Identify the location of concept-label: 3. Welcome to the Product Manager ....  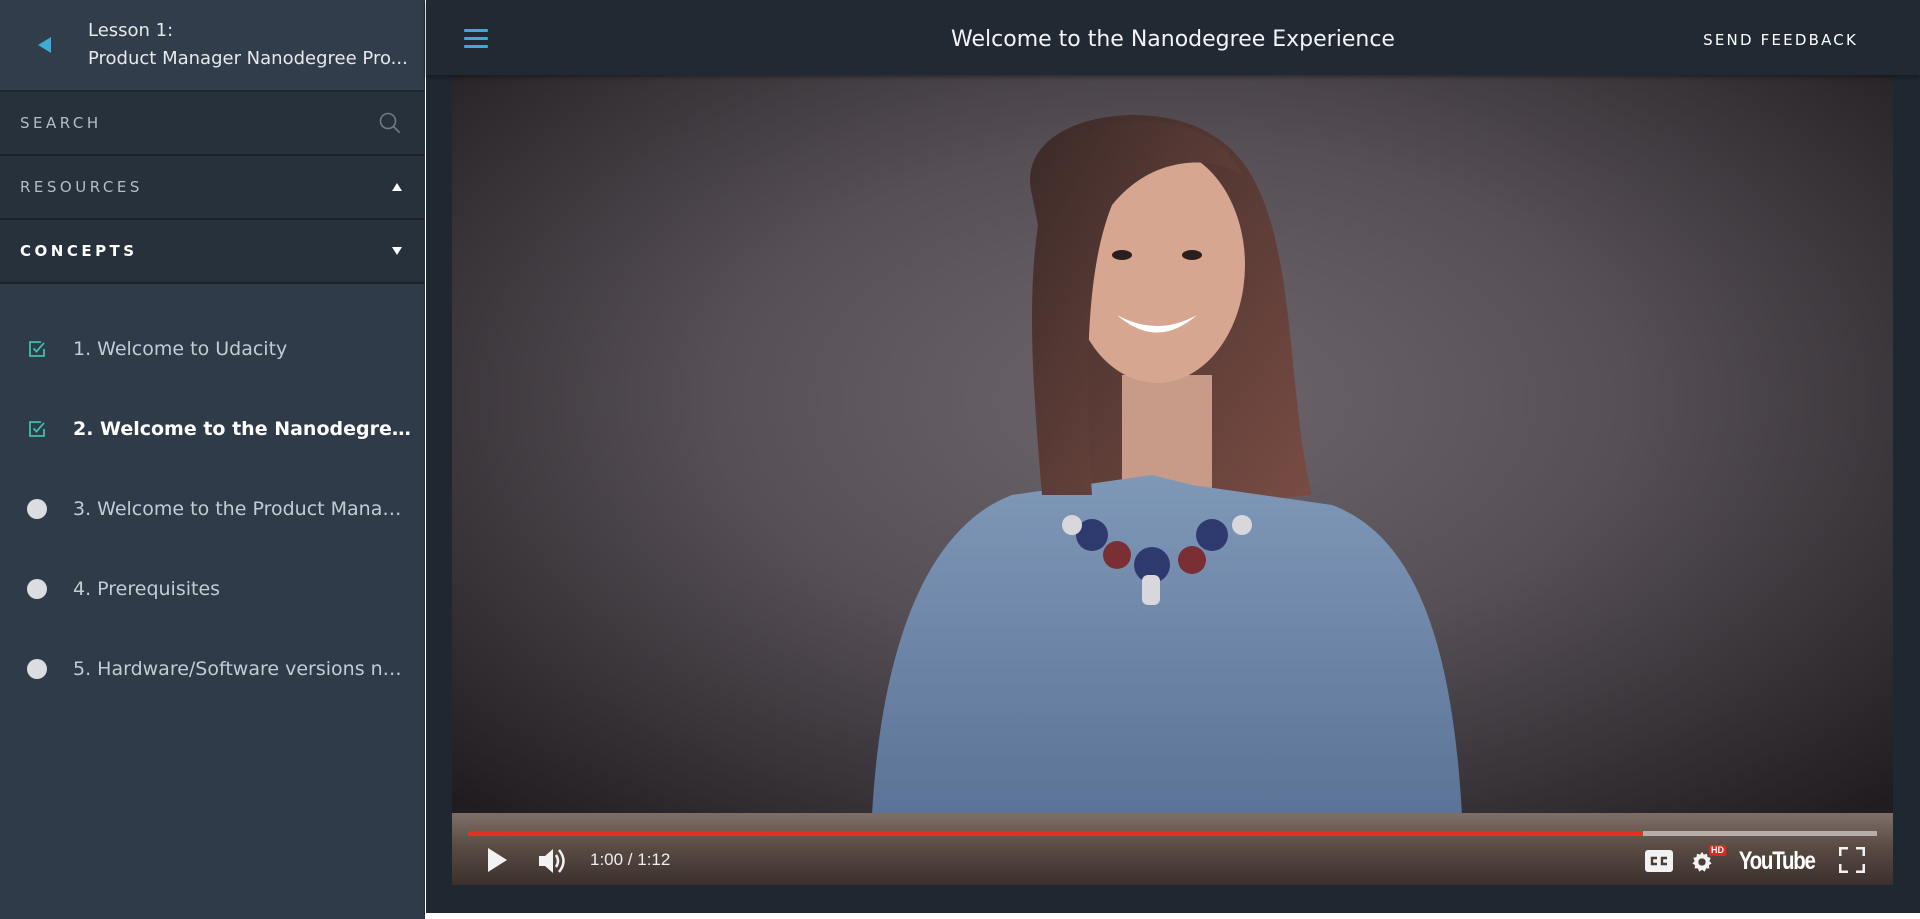
(243, 509).